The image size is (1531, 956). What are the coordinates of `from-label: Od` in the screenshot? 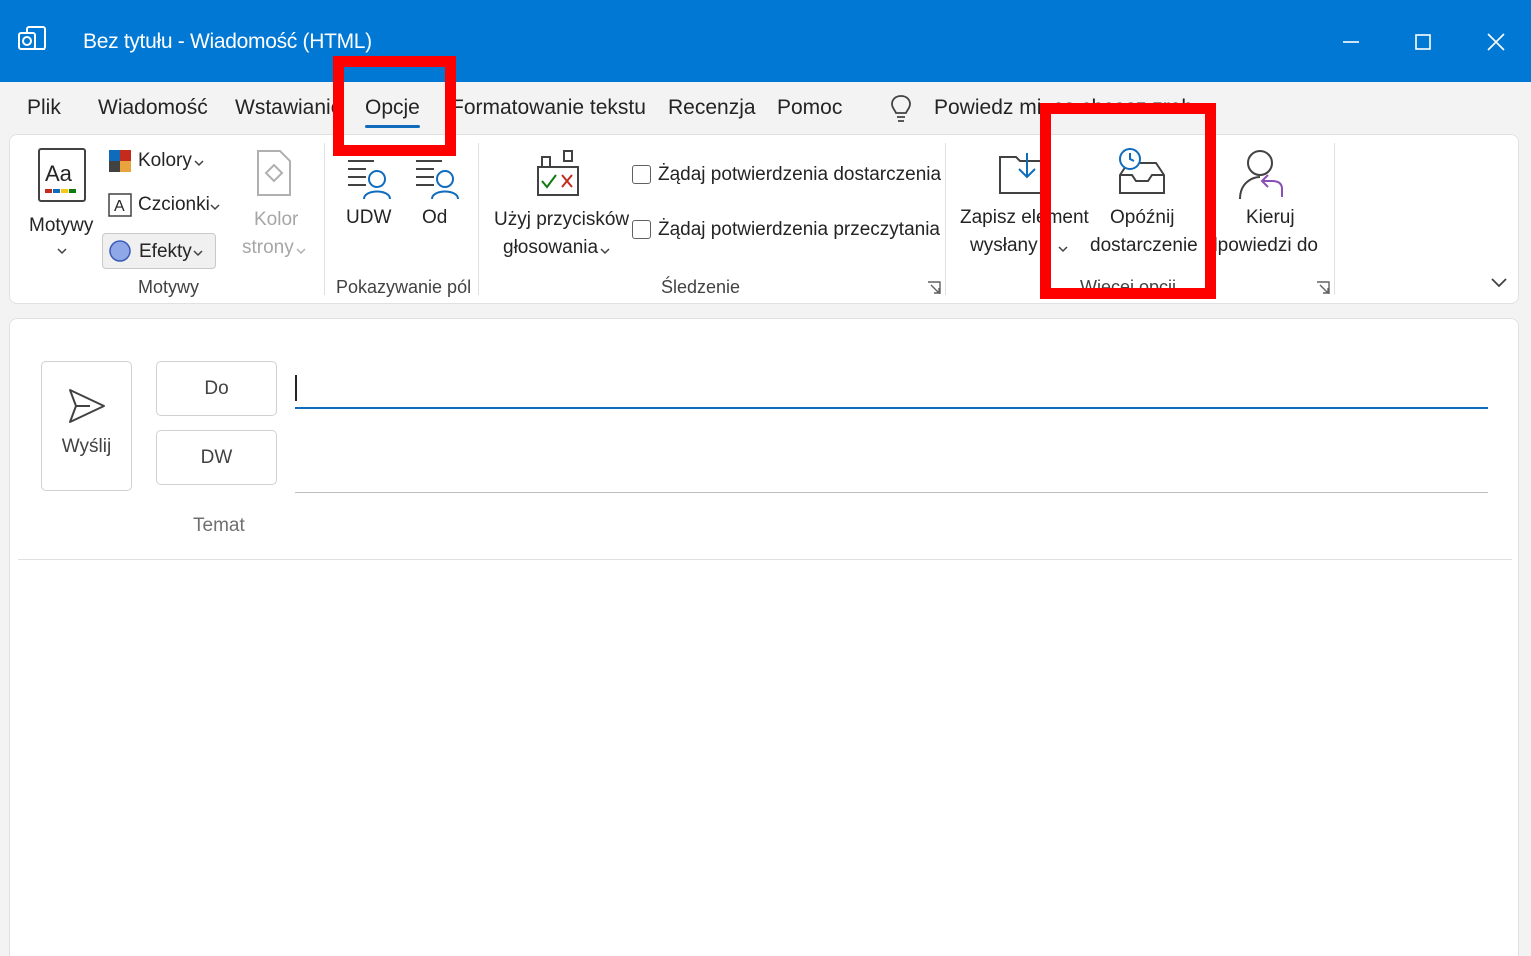 It's located at (435, 217).